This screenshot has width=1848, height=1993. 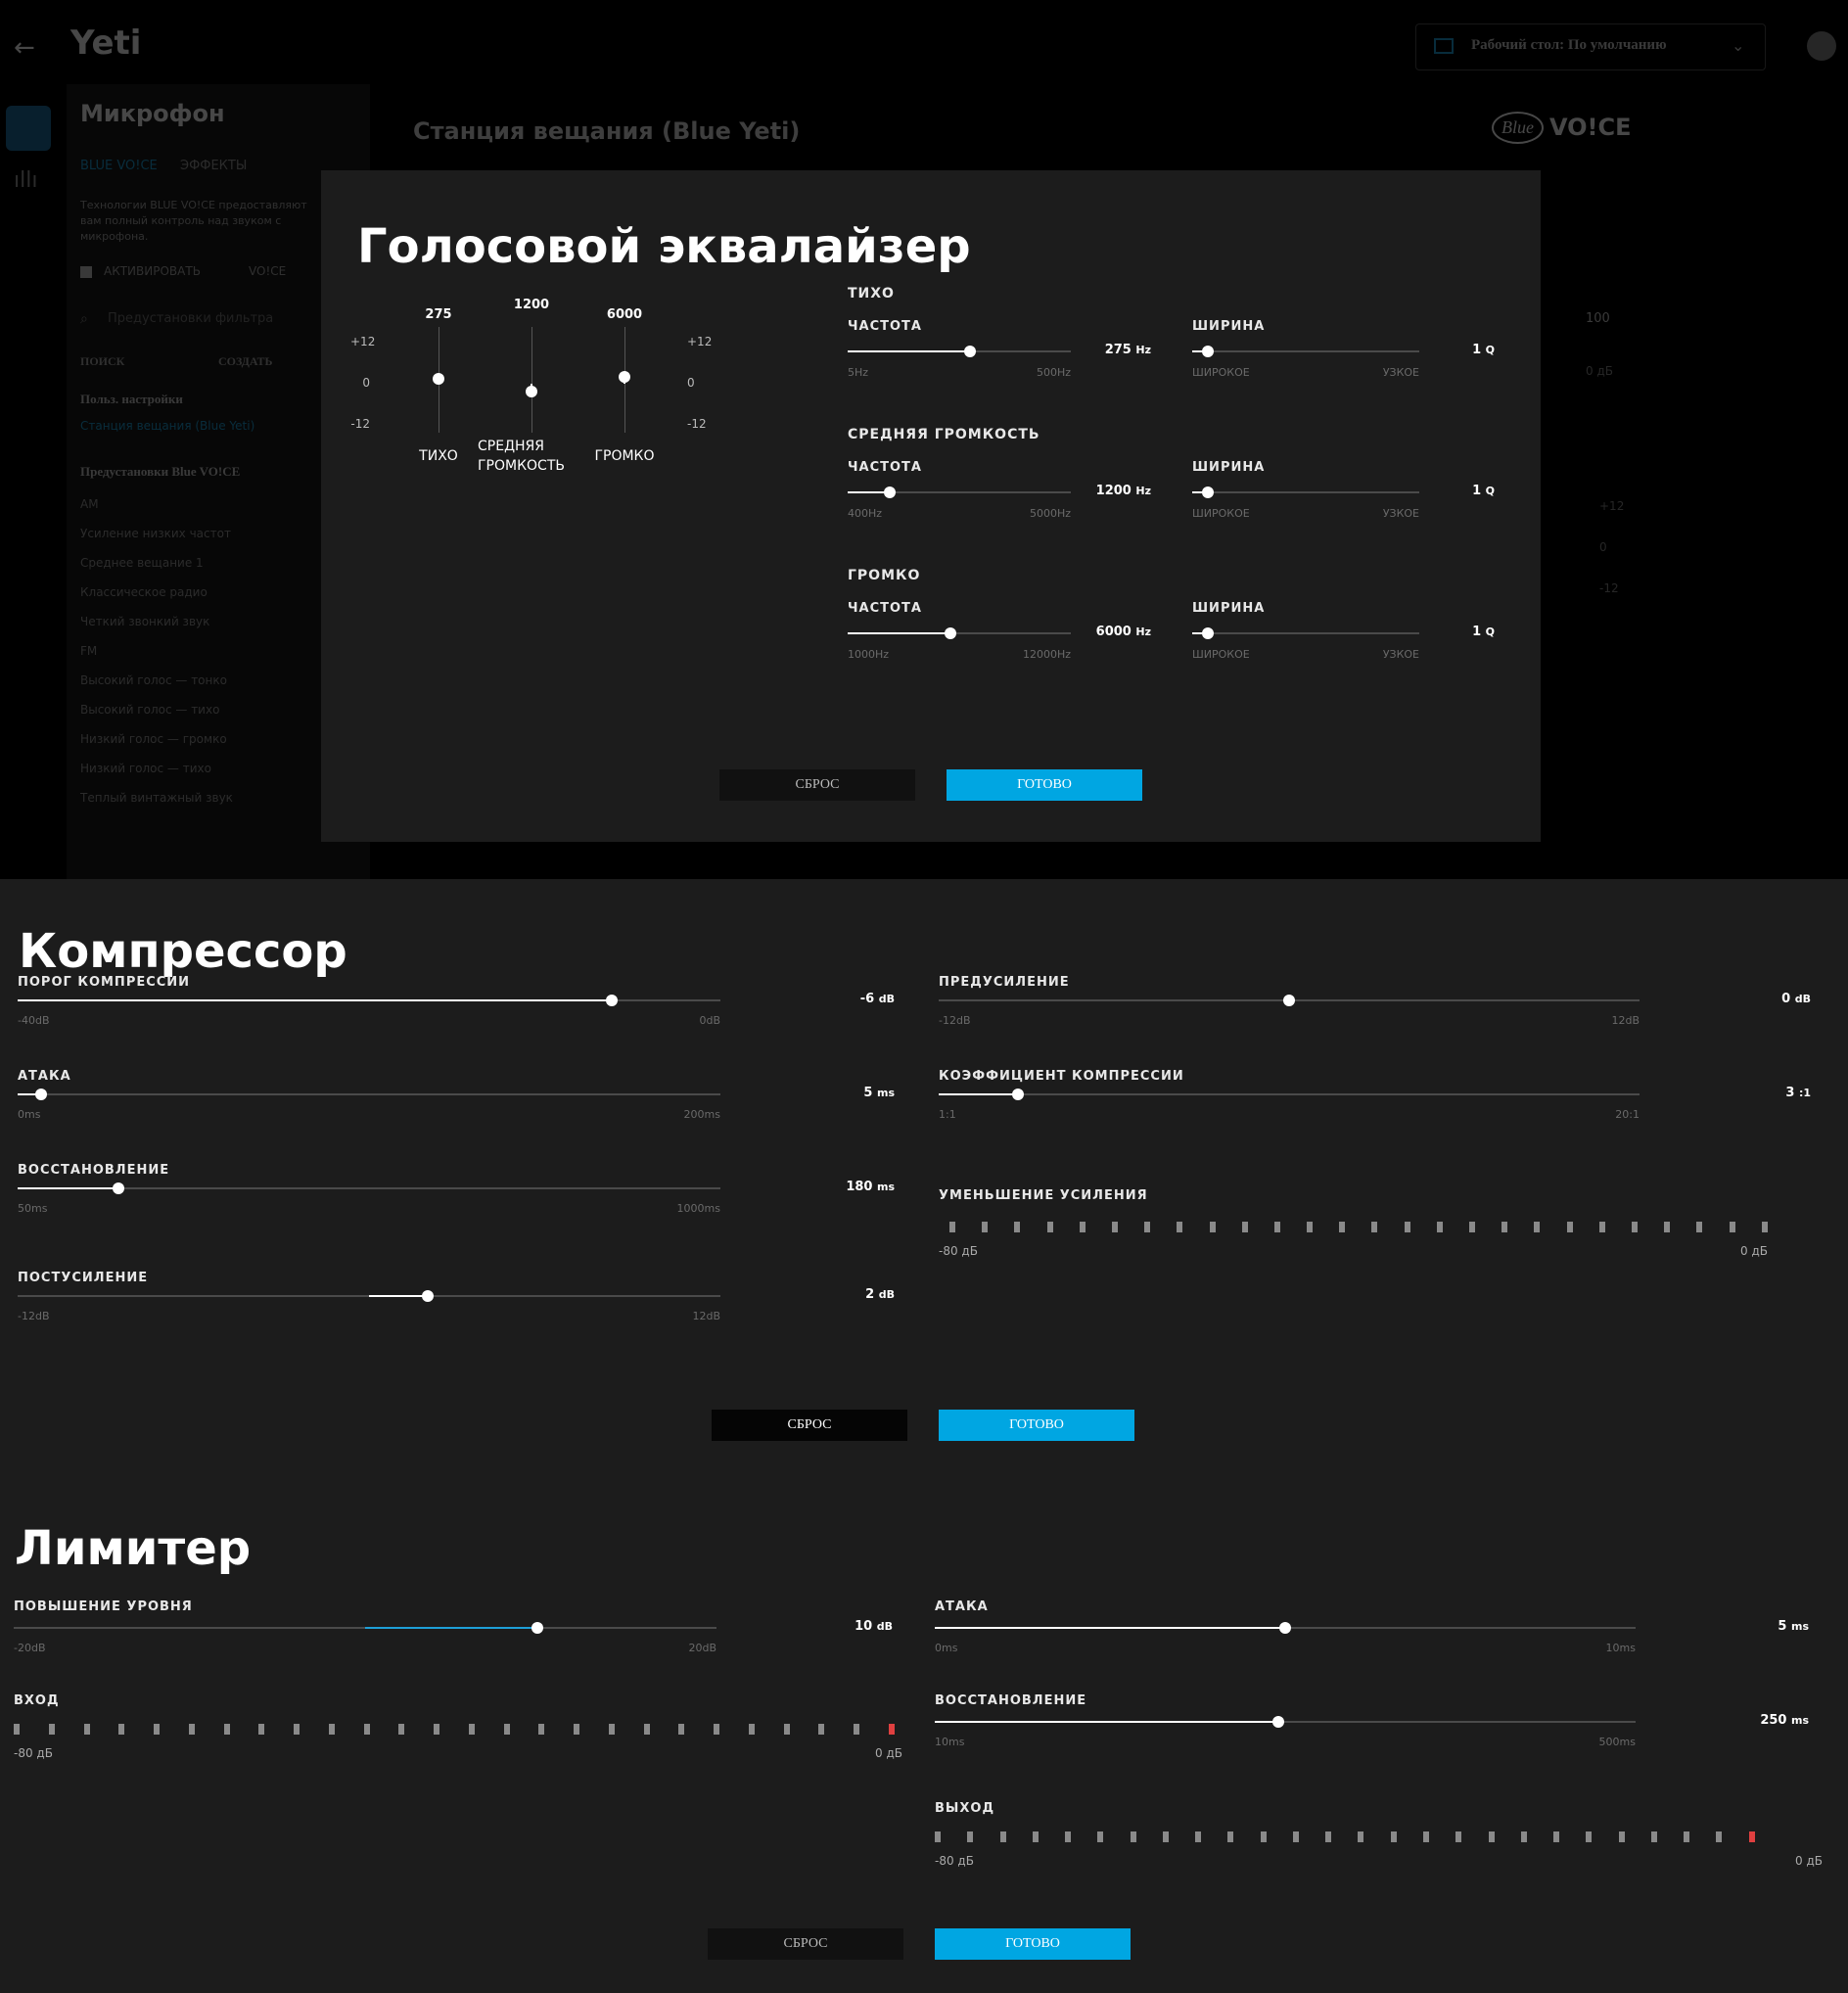 What do you see at coordinates (144, 592) in the screenshot?
I see `preset-item: Классическое радио` at bounding box center [144, 592].